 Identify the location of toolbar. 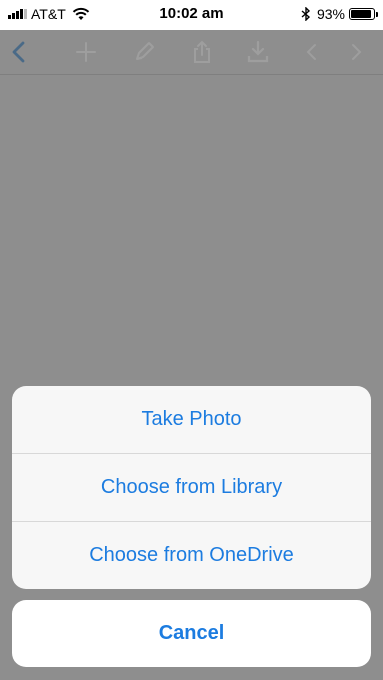
(191, 52).